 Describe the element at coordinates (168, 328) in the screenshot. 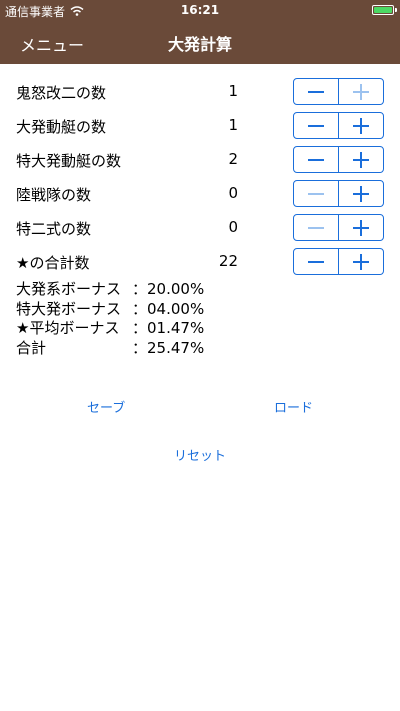

I see `bonus-value: ：01.47%` at that location.